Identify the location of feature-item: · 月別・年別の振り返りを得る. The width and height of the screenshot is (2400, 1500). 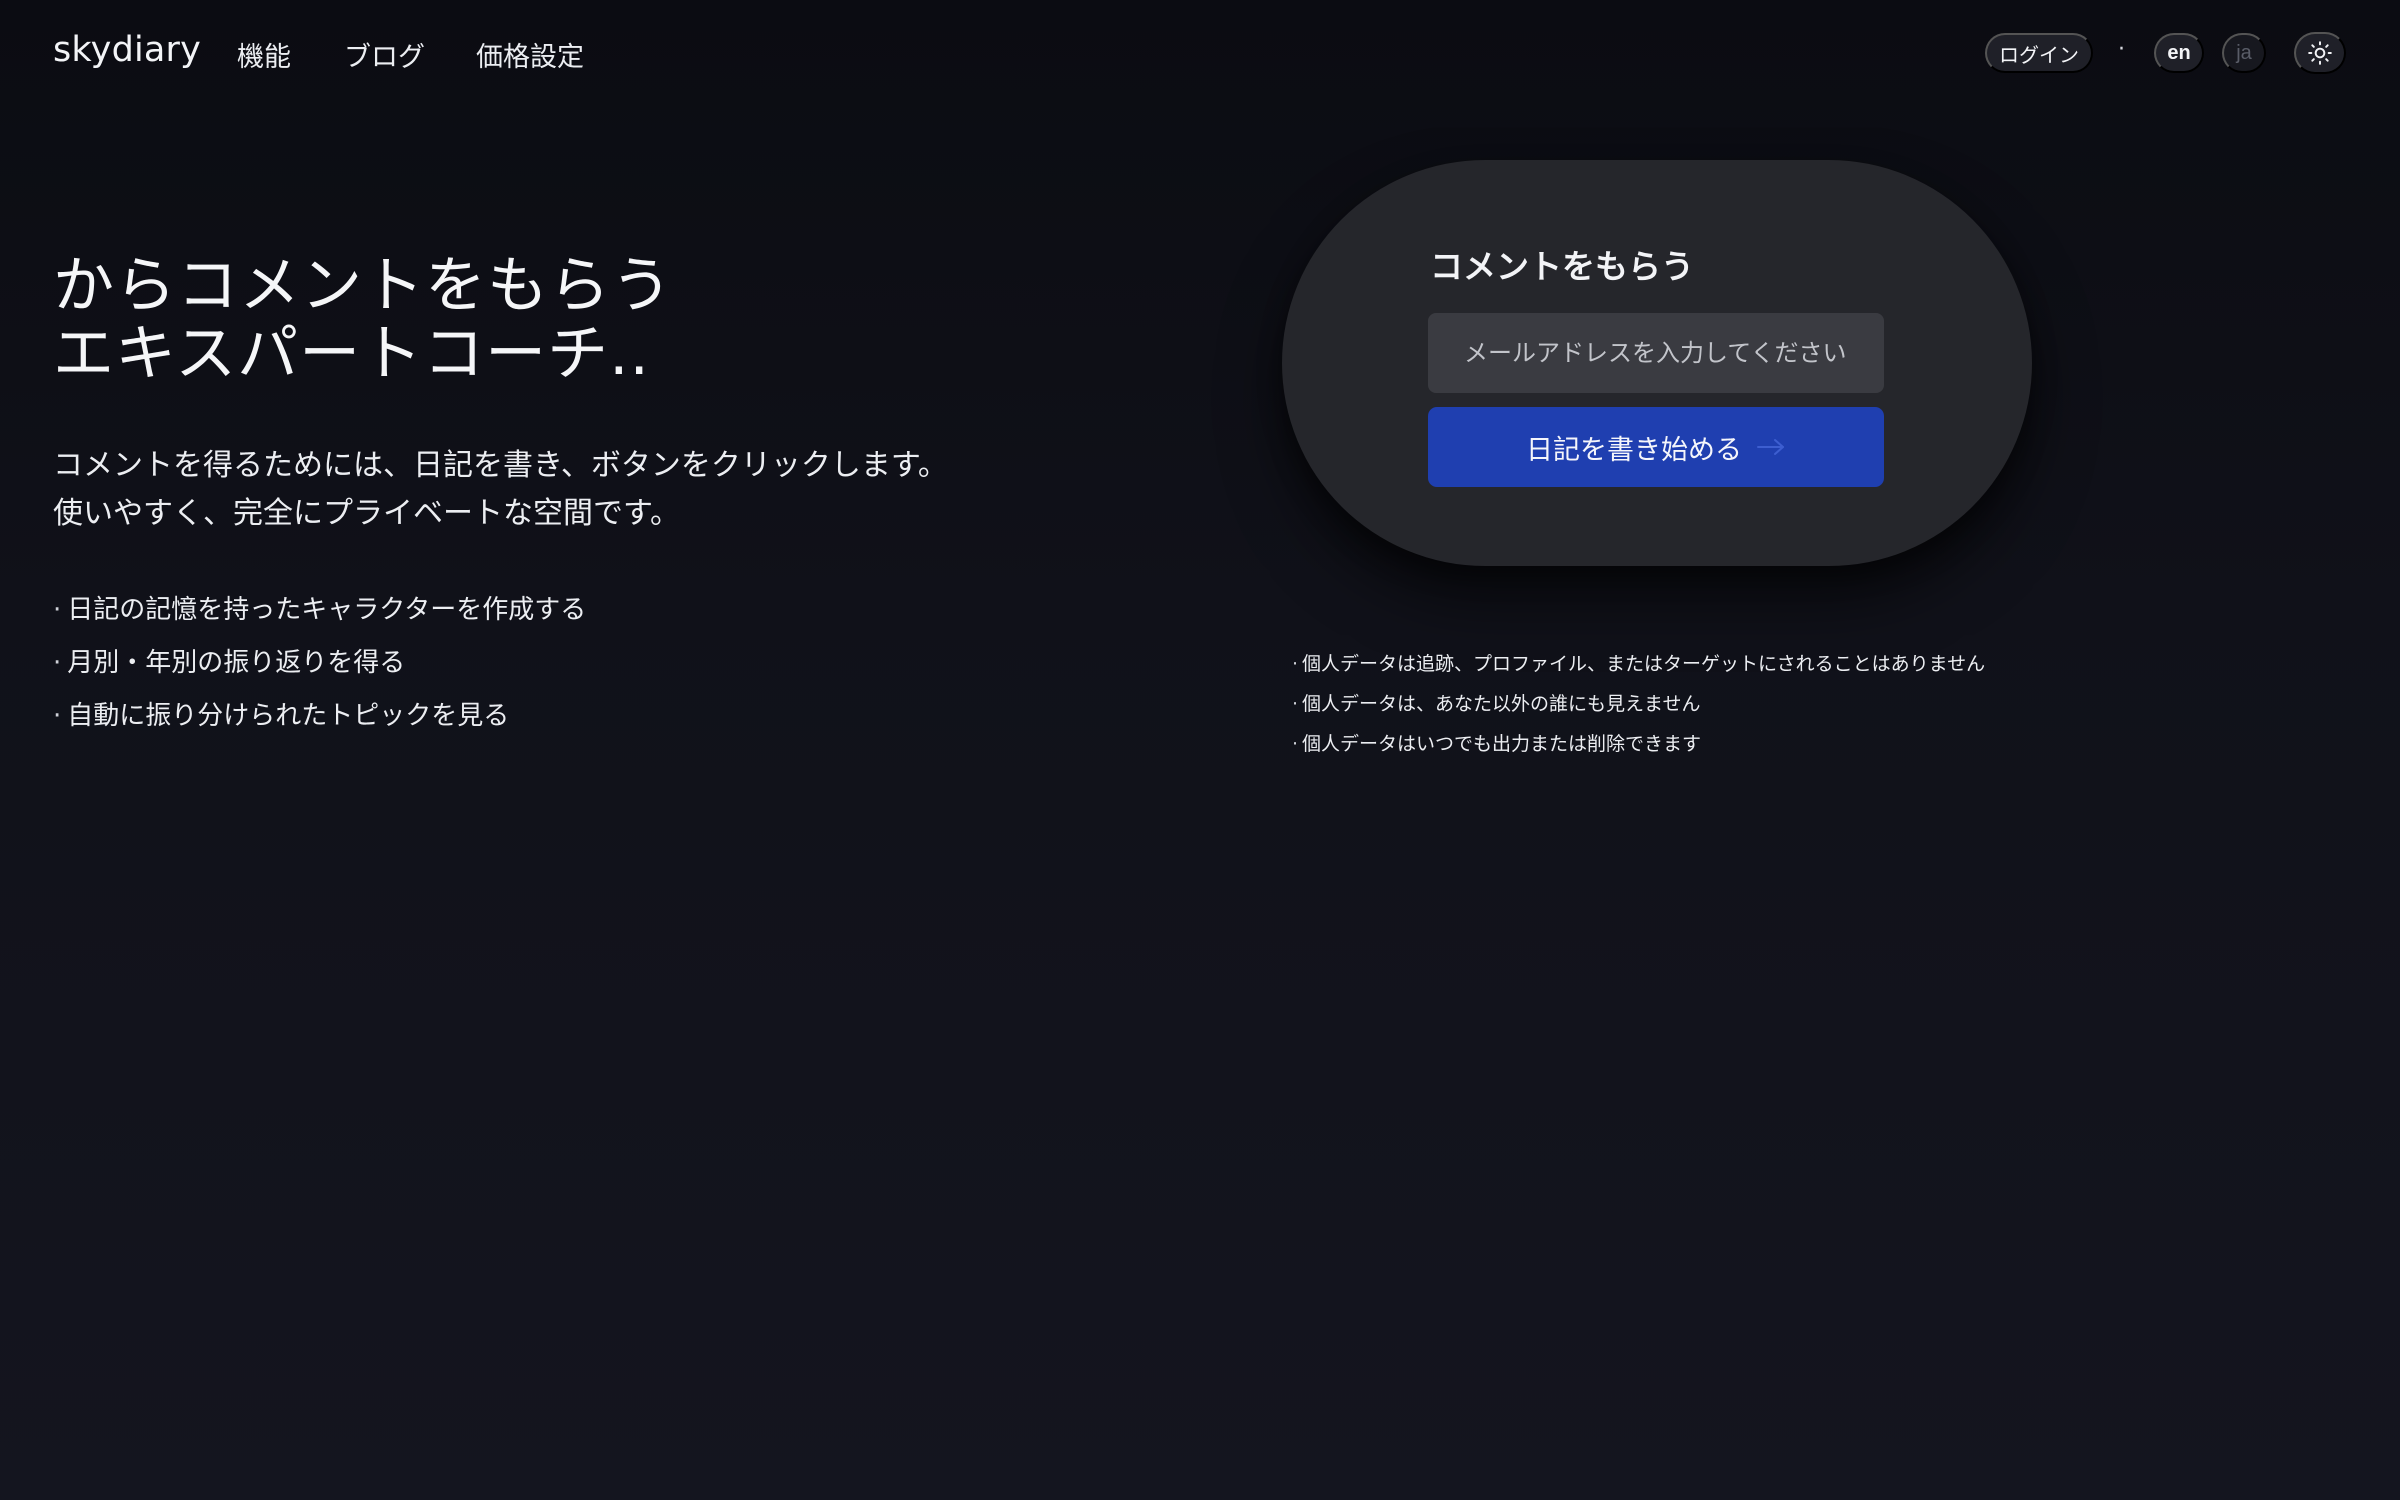
(319, 663).